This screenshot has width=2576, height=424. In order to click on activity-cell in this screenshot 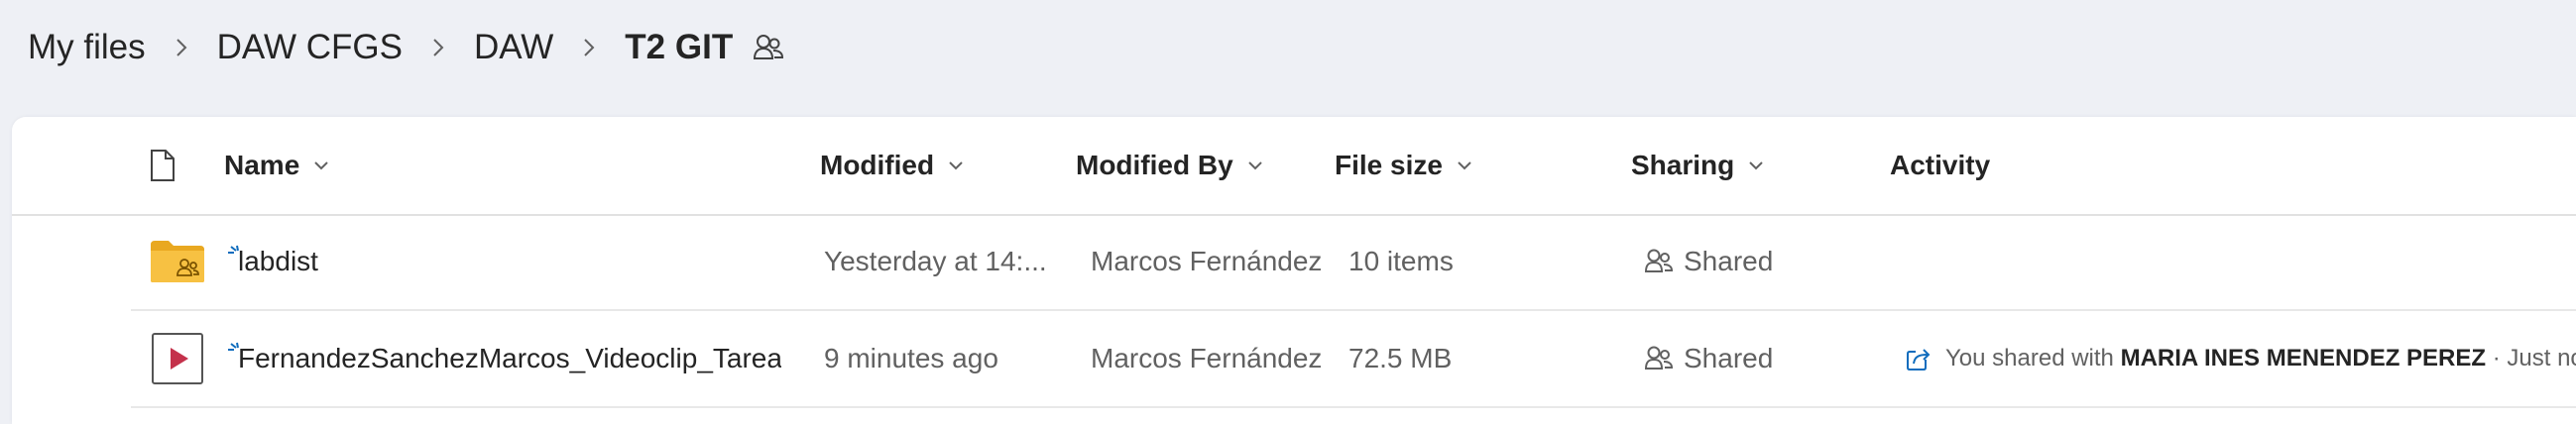, I will do `click(2241, 261)`.